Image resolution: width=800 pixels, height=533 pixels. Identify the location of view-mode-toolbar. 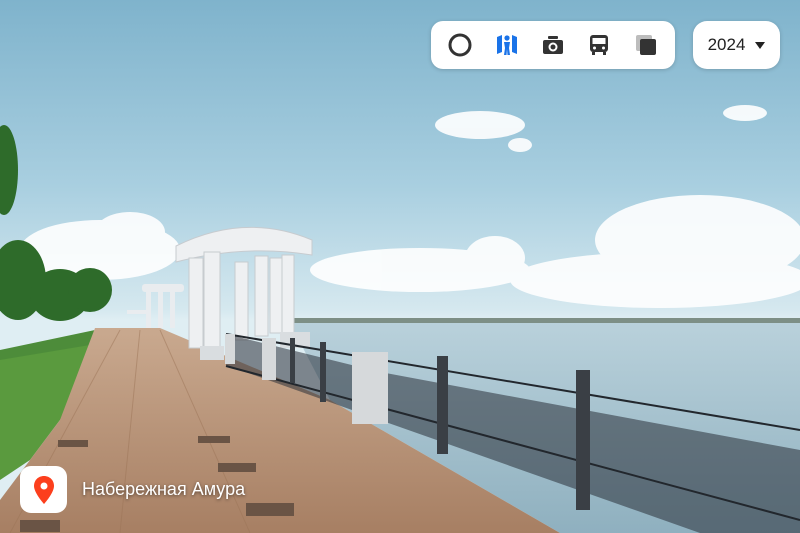
(553, 45).